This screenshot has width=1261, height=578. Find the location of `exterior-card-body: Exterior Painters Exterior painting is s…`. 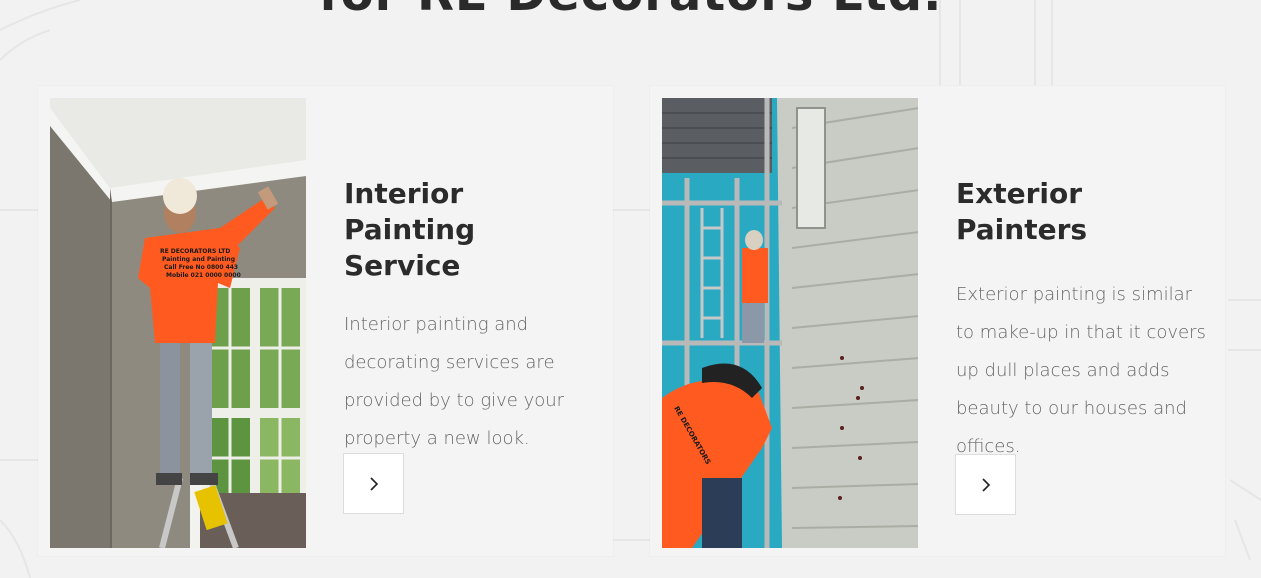

exterior-card-body: Exterior Painters Exterior painting is s… is located at coordinates (1081, 321).